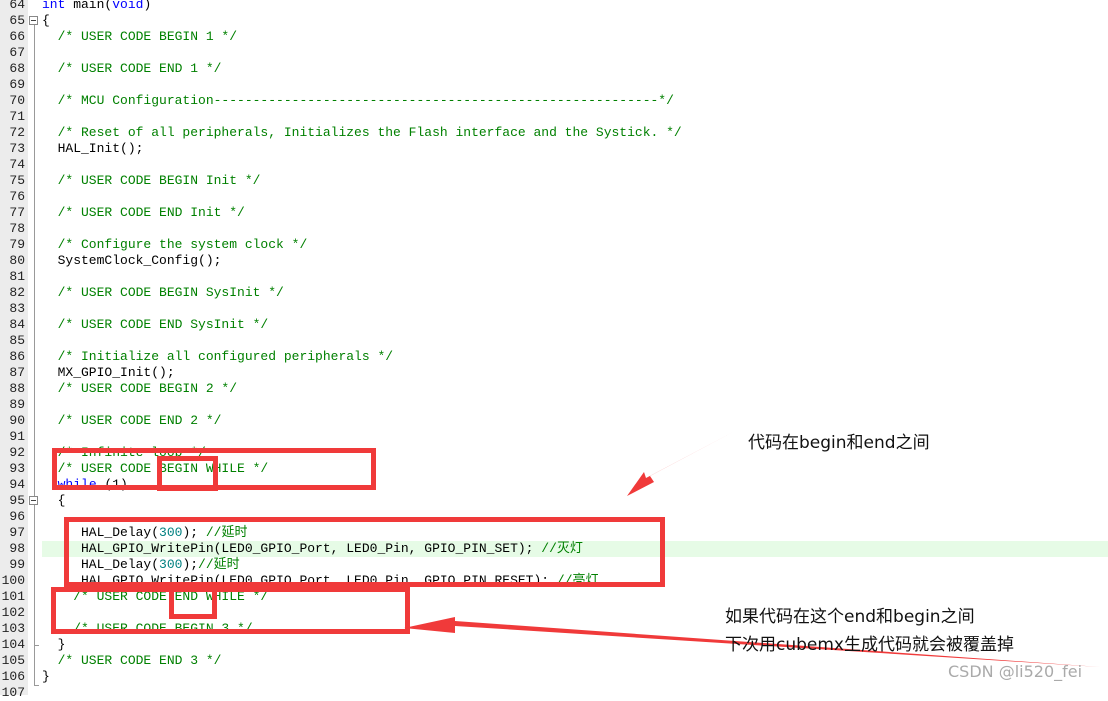 The width and height of the screenshot is (1108, 701). What do you see at coordinates (839, 443) in the screenshot?
I see `annotation-note-1: 代码在begin和end之间` at bounding box center [839, 443].